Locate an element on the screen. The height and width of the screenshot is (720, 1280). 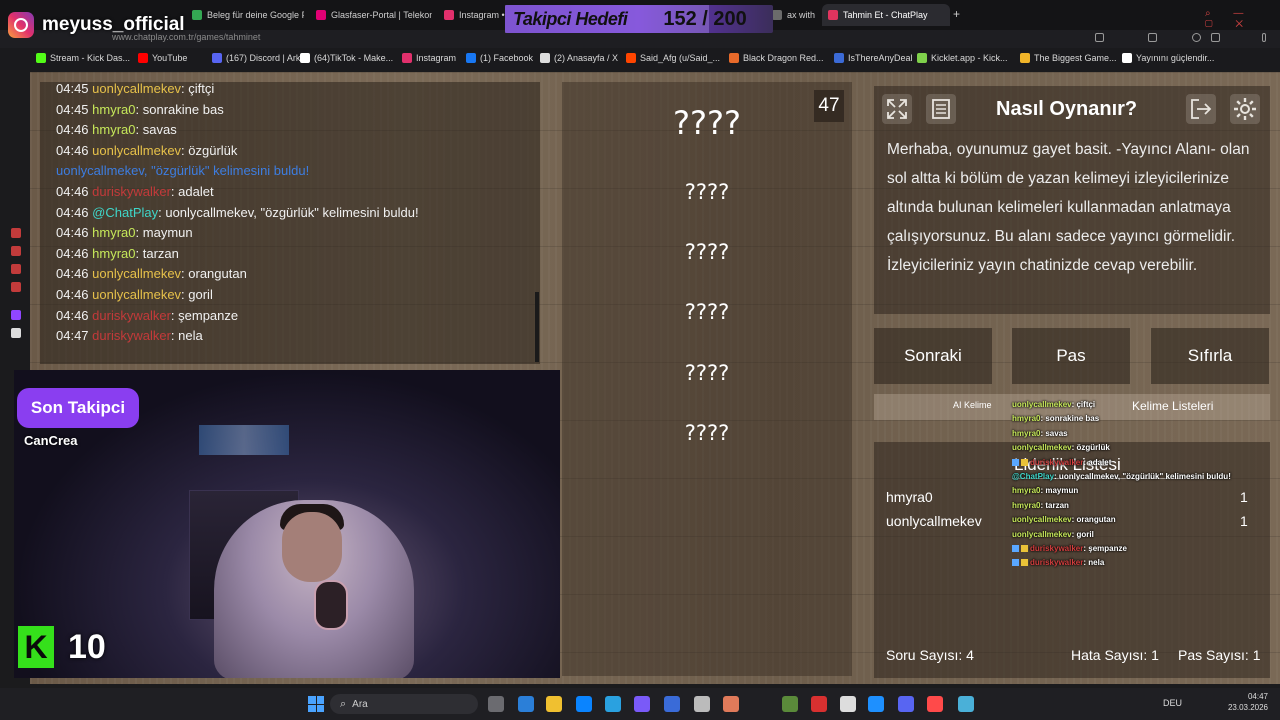
download-icon is located at coordinates (1215, 37).